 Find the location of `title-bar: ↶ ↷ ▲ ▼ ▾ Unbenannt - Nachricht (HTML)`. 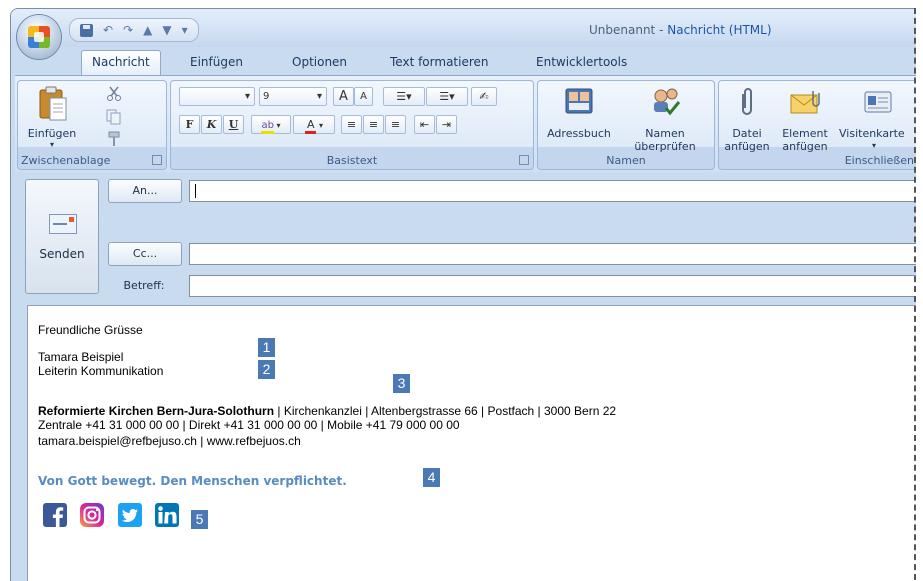

title-bar: ↶ ↷ ▲ ▼ ▾ Unbenannt - Nachricht (HTML) is located at coordinates (463, 28).